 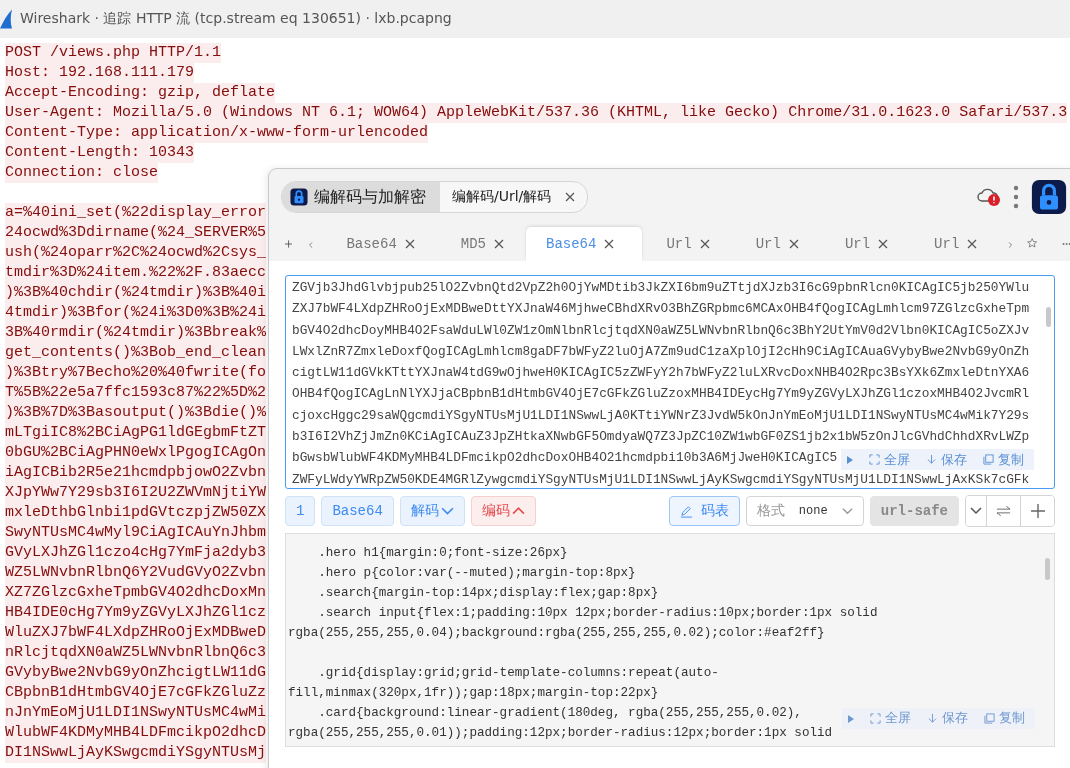 What do you see at coordinates (1010, 245) in the screenshot?
I see `chevron-right-icon` at bounding box center [1010, 245].